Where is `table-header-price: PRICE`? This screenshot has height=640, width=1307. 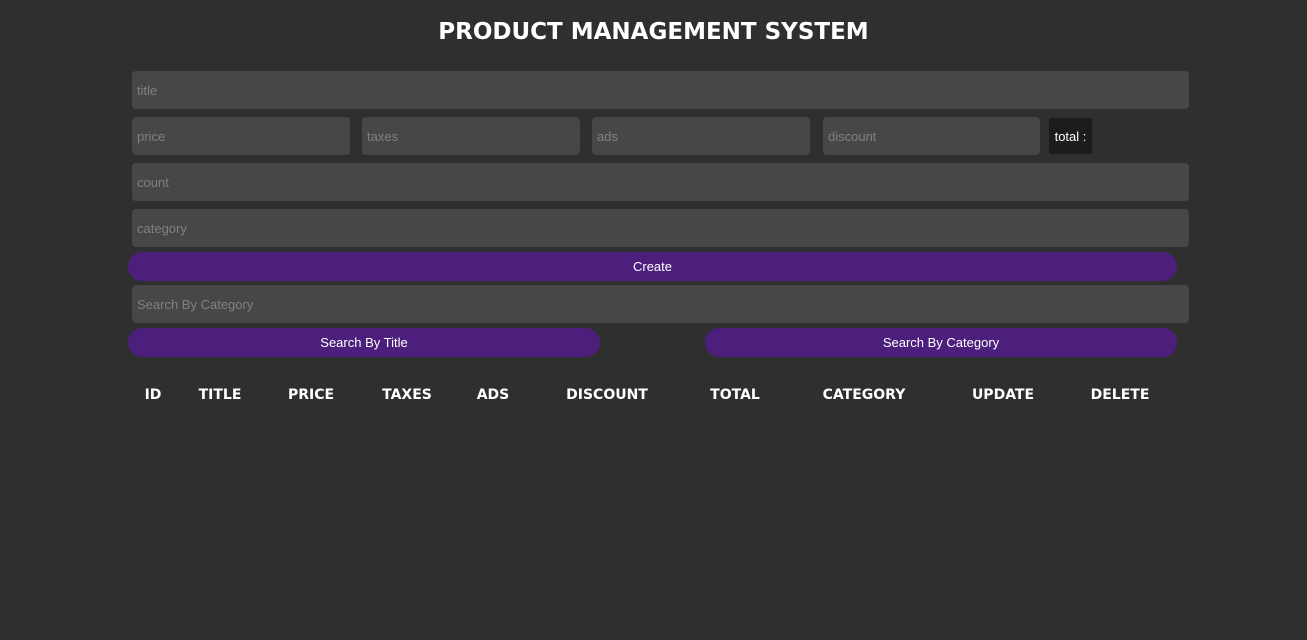 table-header-price: PRICE is located at coordinates (311, 395).